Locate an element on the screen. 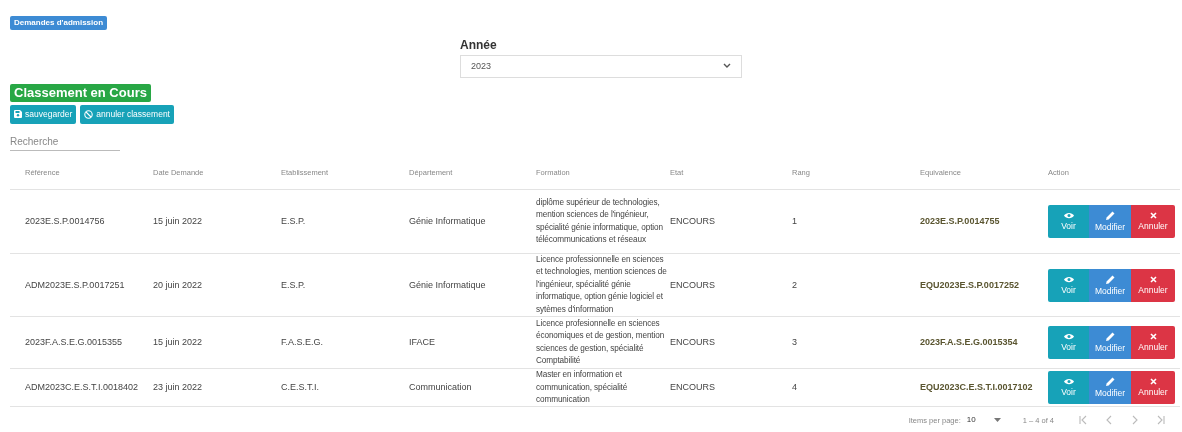  page-title-badge: Demandes d'admission is located at coordinates (59, 23).